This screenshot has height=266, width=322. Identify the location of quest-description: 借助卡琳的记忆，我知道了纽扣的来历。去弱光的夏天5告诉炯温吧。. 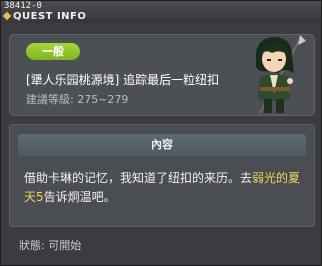
(165, 188).